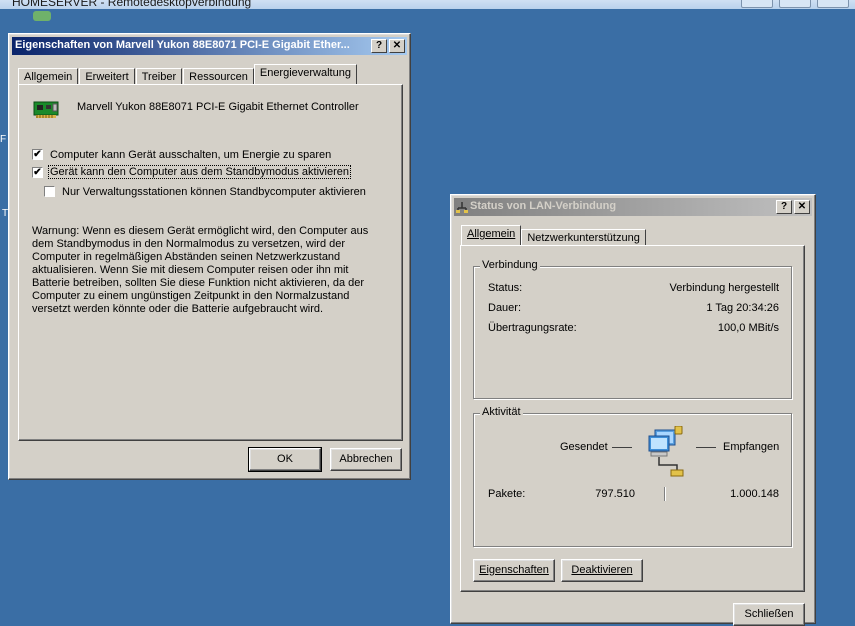  I want to click on remote-desktop-titlebar: HOMESERVER - Remotedesktopverbindung, so click(427, 4).